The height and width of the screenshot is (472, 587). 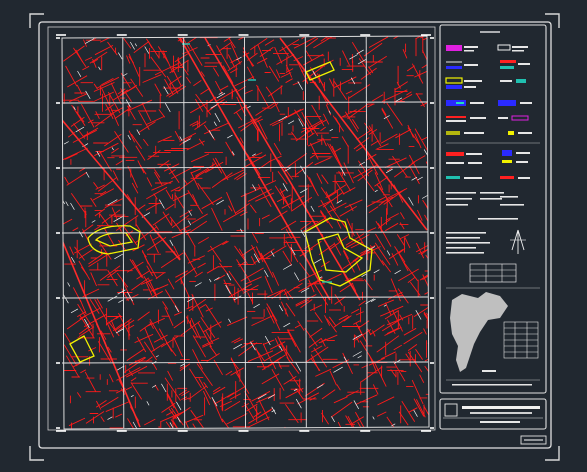 What do you see at coordinates (479, 332) in the screenshot?
I see `locator-map-shape` at bounding box center [479, 332].